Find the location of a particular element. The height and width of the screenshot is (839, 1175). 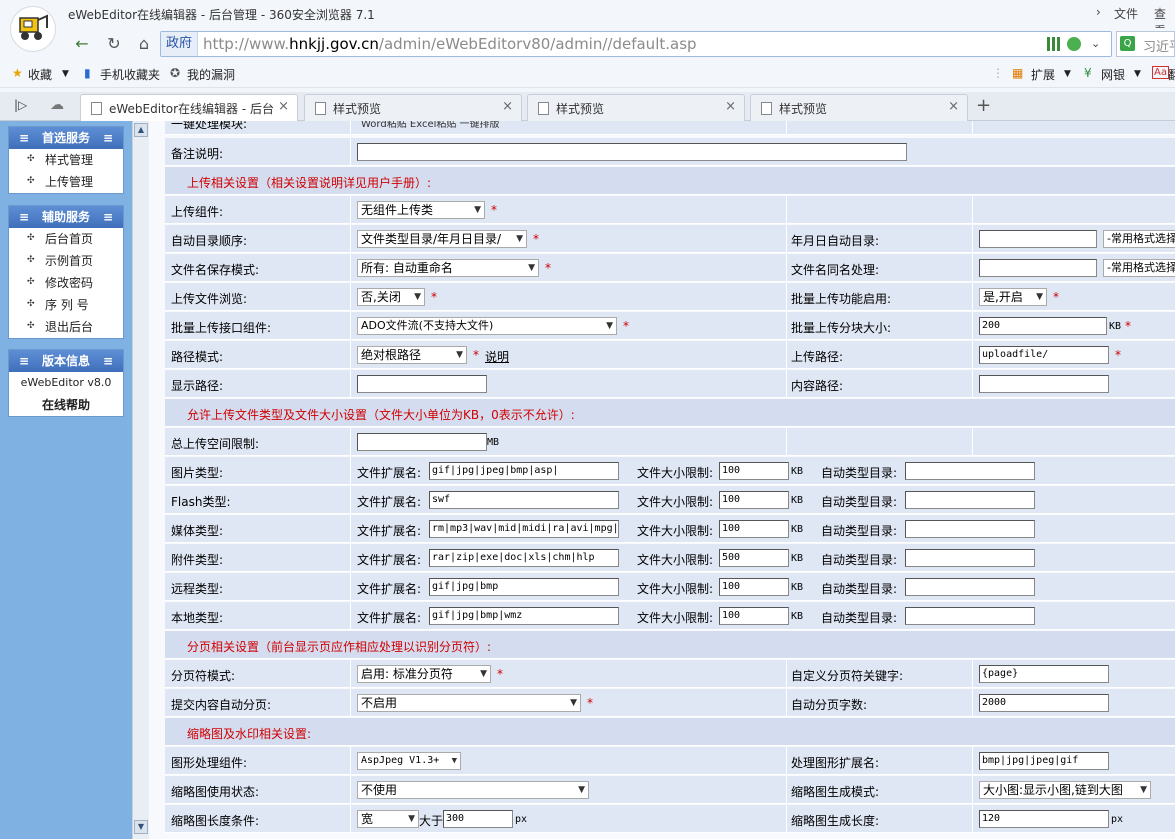

sidebar-item-style-manage: ✣ 样式管理 is located at coordinates (66, 160).